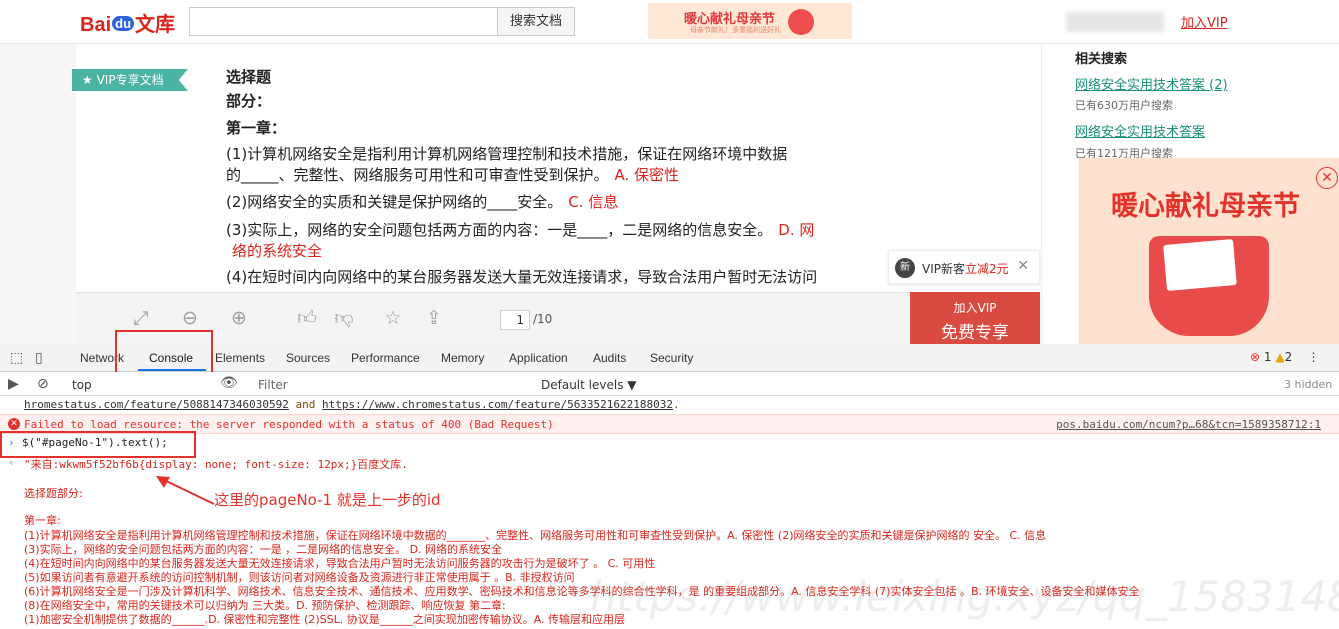 The image size is (1339, 629). I want to click on join-vip-link: 加入VIP, so click(1204, 21).